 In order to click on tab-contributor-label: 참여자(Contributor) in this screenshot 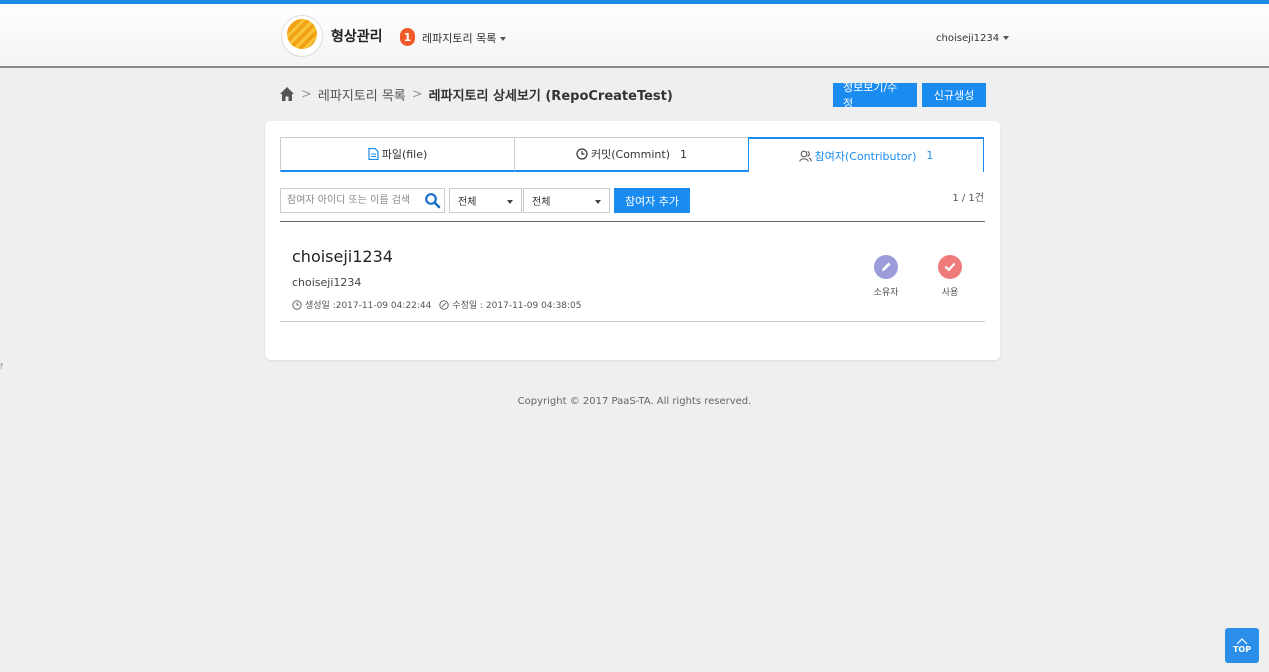, I will do `click(865, 156)`.